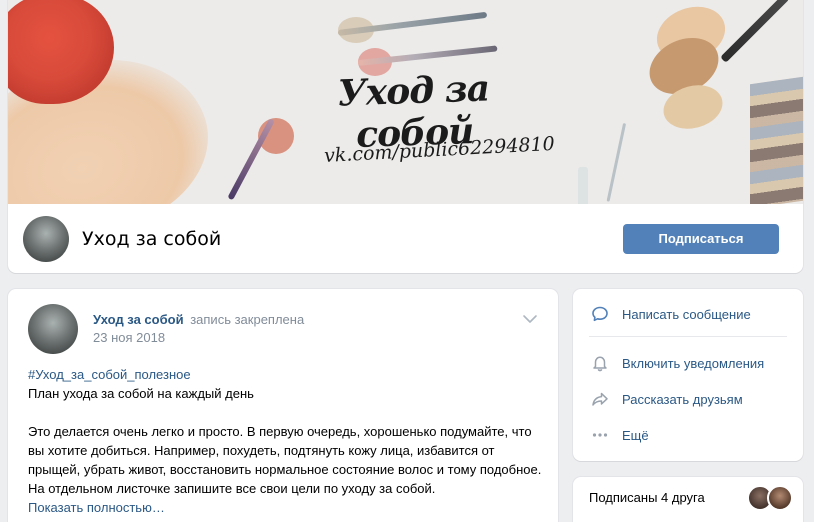  Describe the element at coordinates (693, 363) in the screenshot. I see `enable-notifications-label: Включить уведомления` at that location.